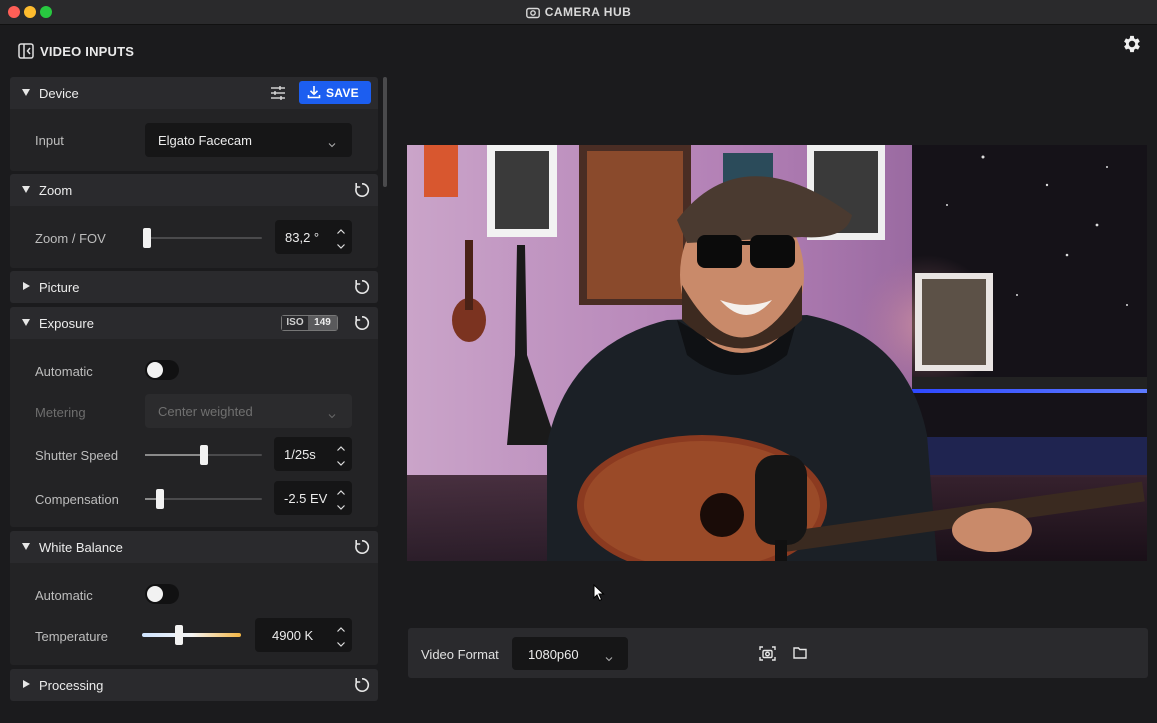  I want to click on section-device-header: Device SAVE, so click(194, 93).